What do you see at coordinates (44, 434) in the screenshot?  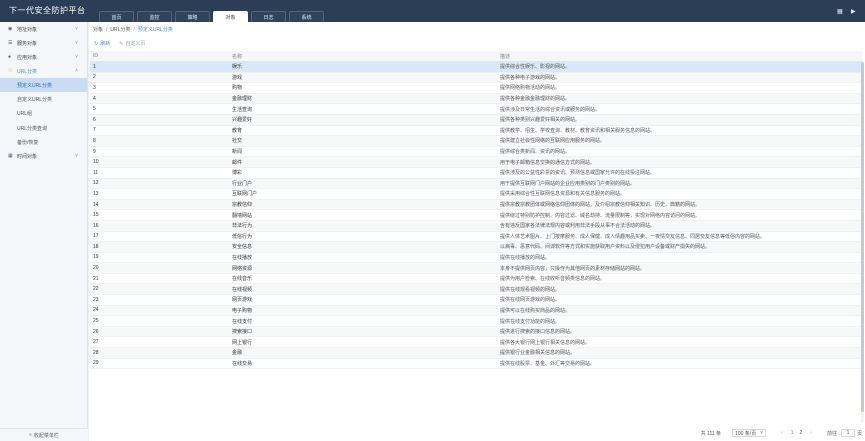 I see `collapse-sidebar-button: « 收起菜单栏` at bounding box center [44, 434].